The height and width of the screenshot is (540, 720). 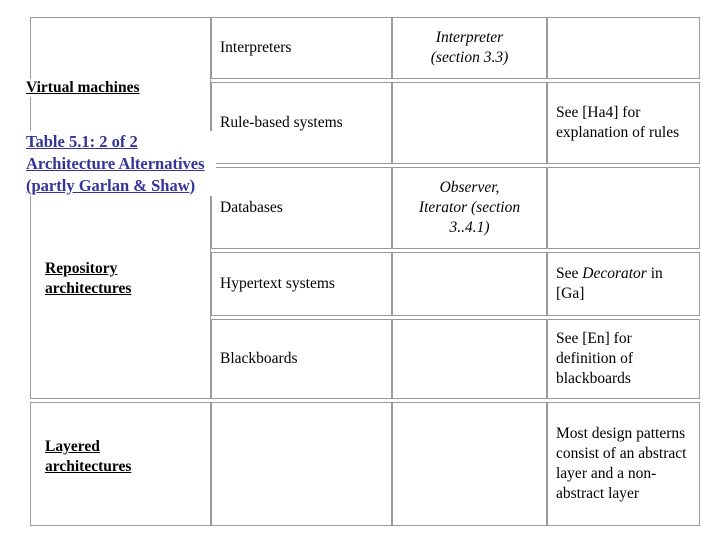 I want to click on pattern-cell-observer-iterator: Observer, Iterator (section 3..4.1), so click(x=469, y=208).